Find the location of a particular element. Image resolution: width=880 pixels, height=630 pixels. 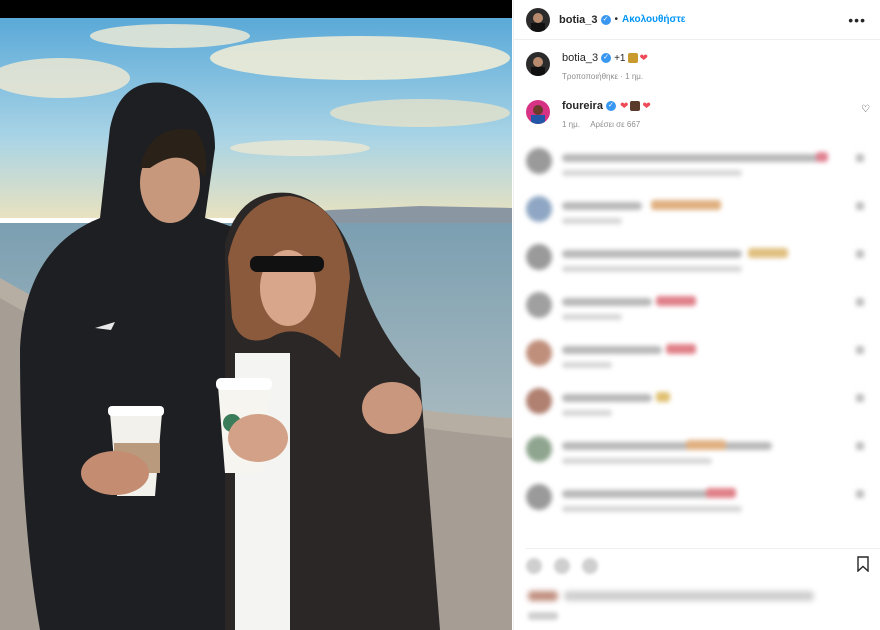

comment-username: foureira is located at coordinates (582, 106).